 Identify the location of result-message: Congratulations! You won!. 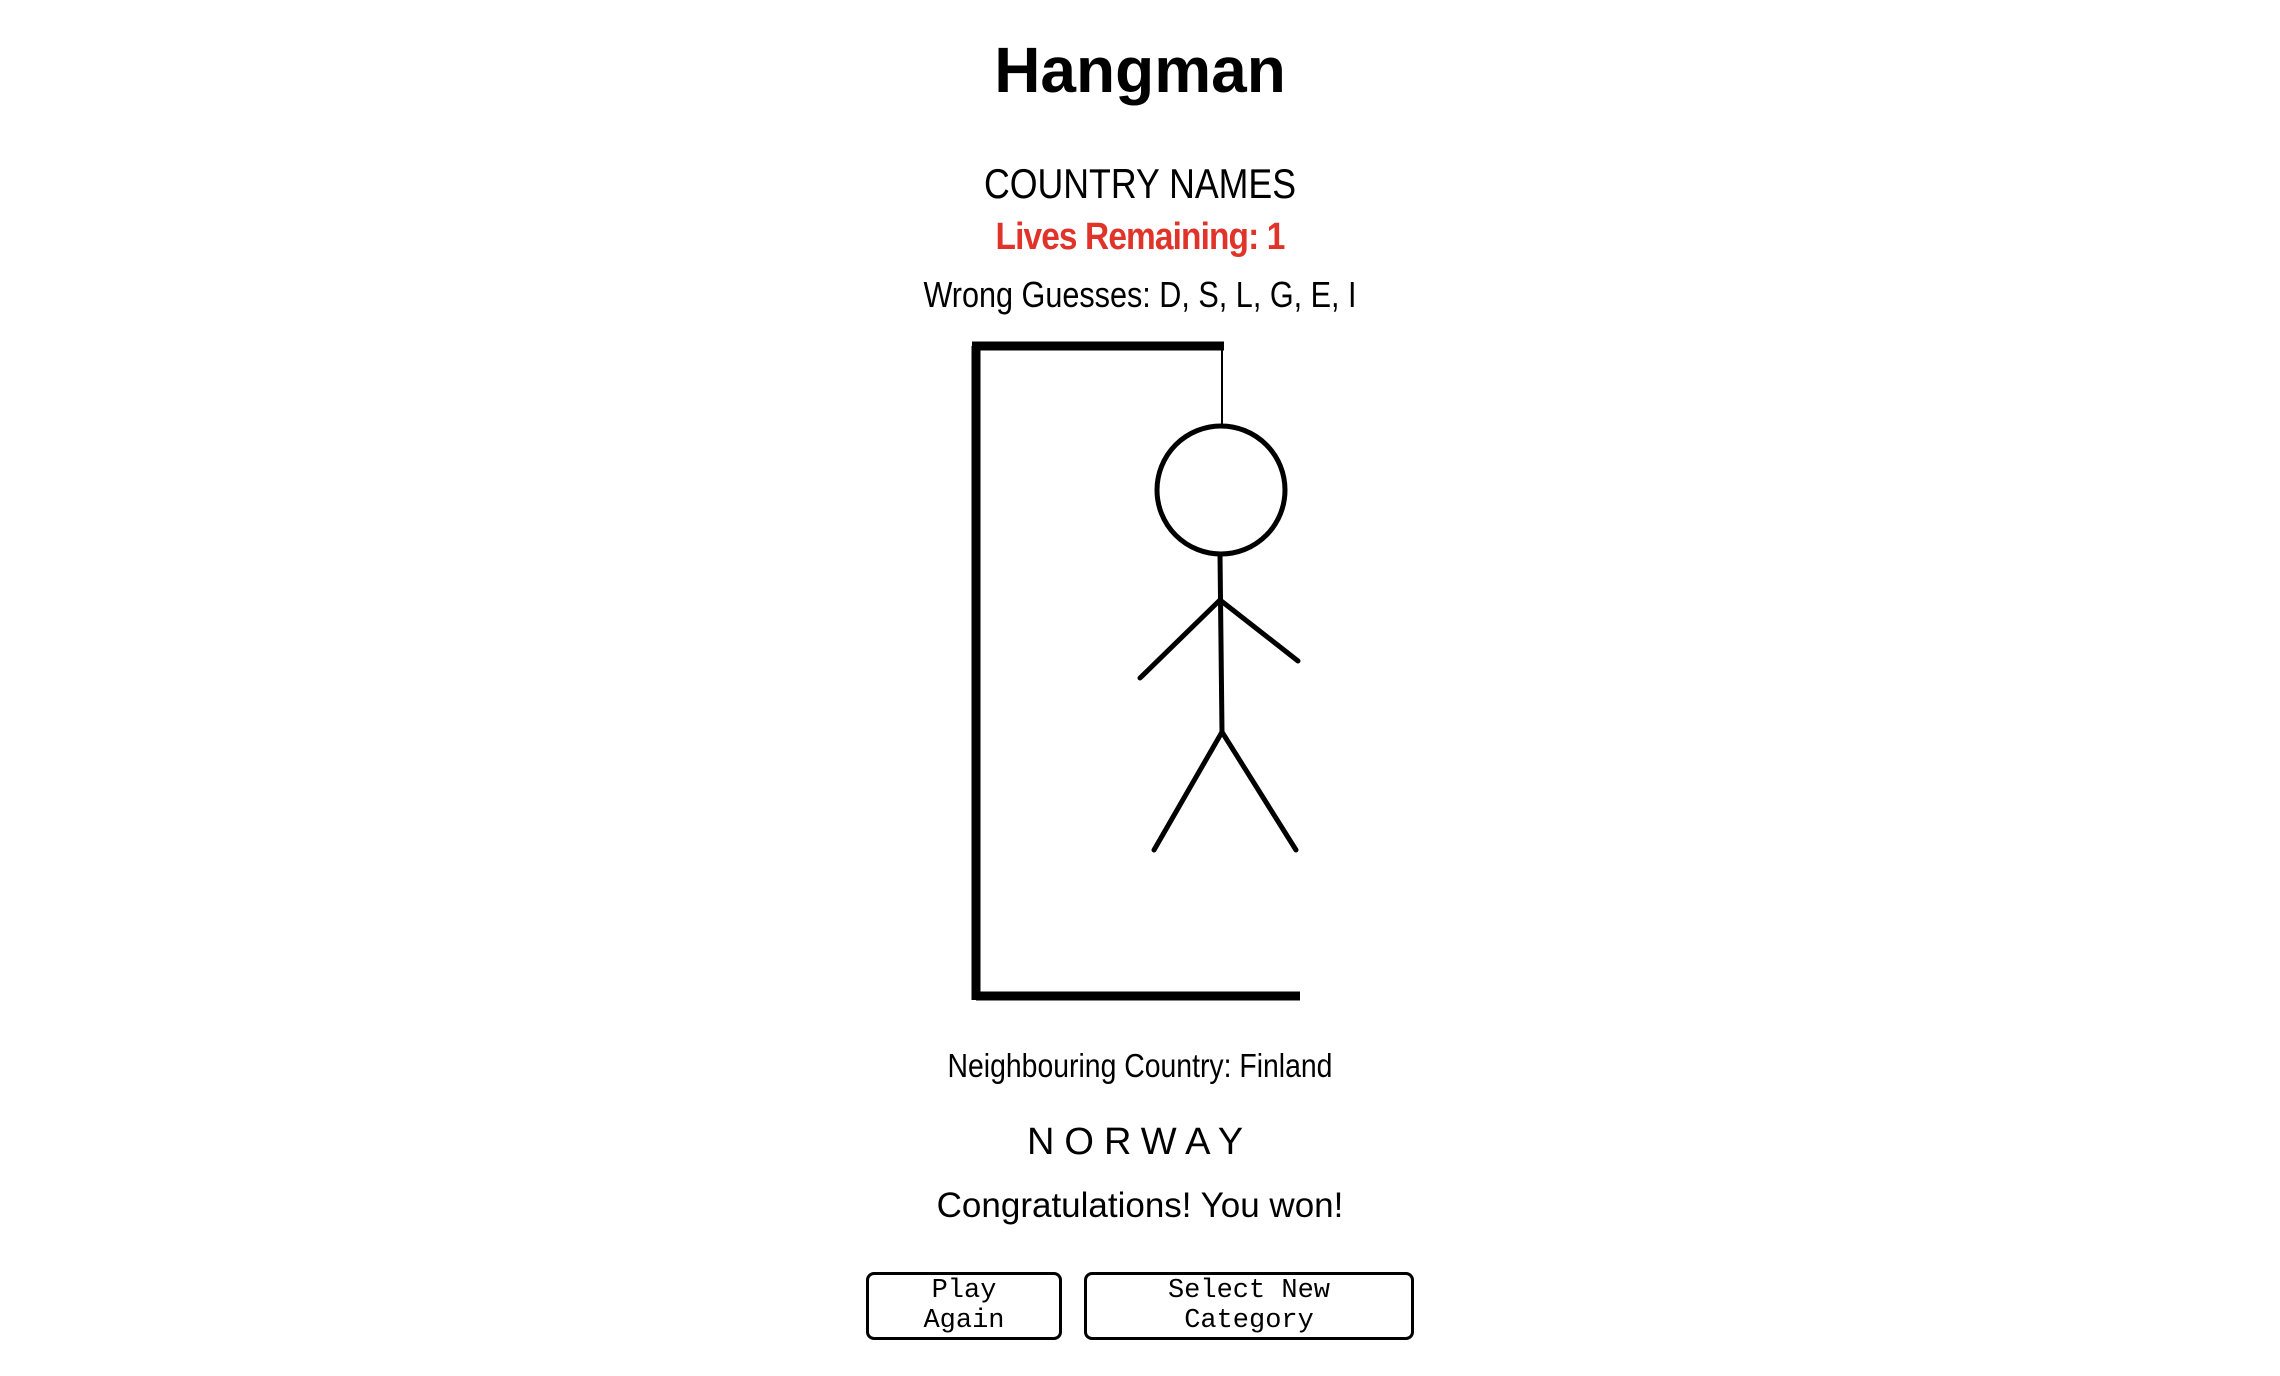
(1140, 1205).